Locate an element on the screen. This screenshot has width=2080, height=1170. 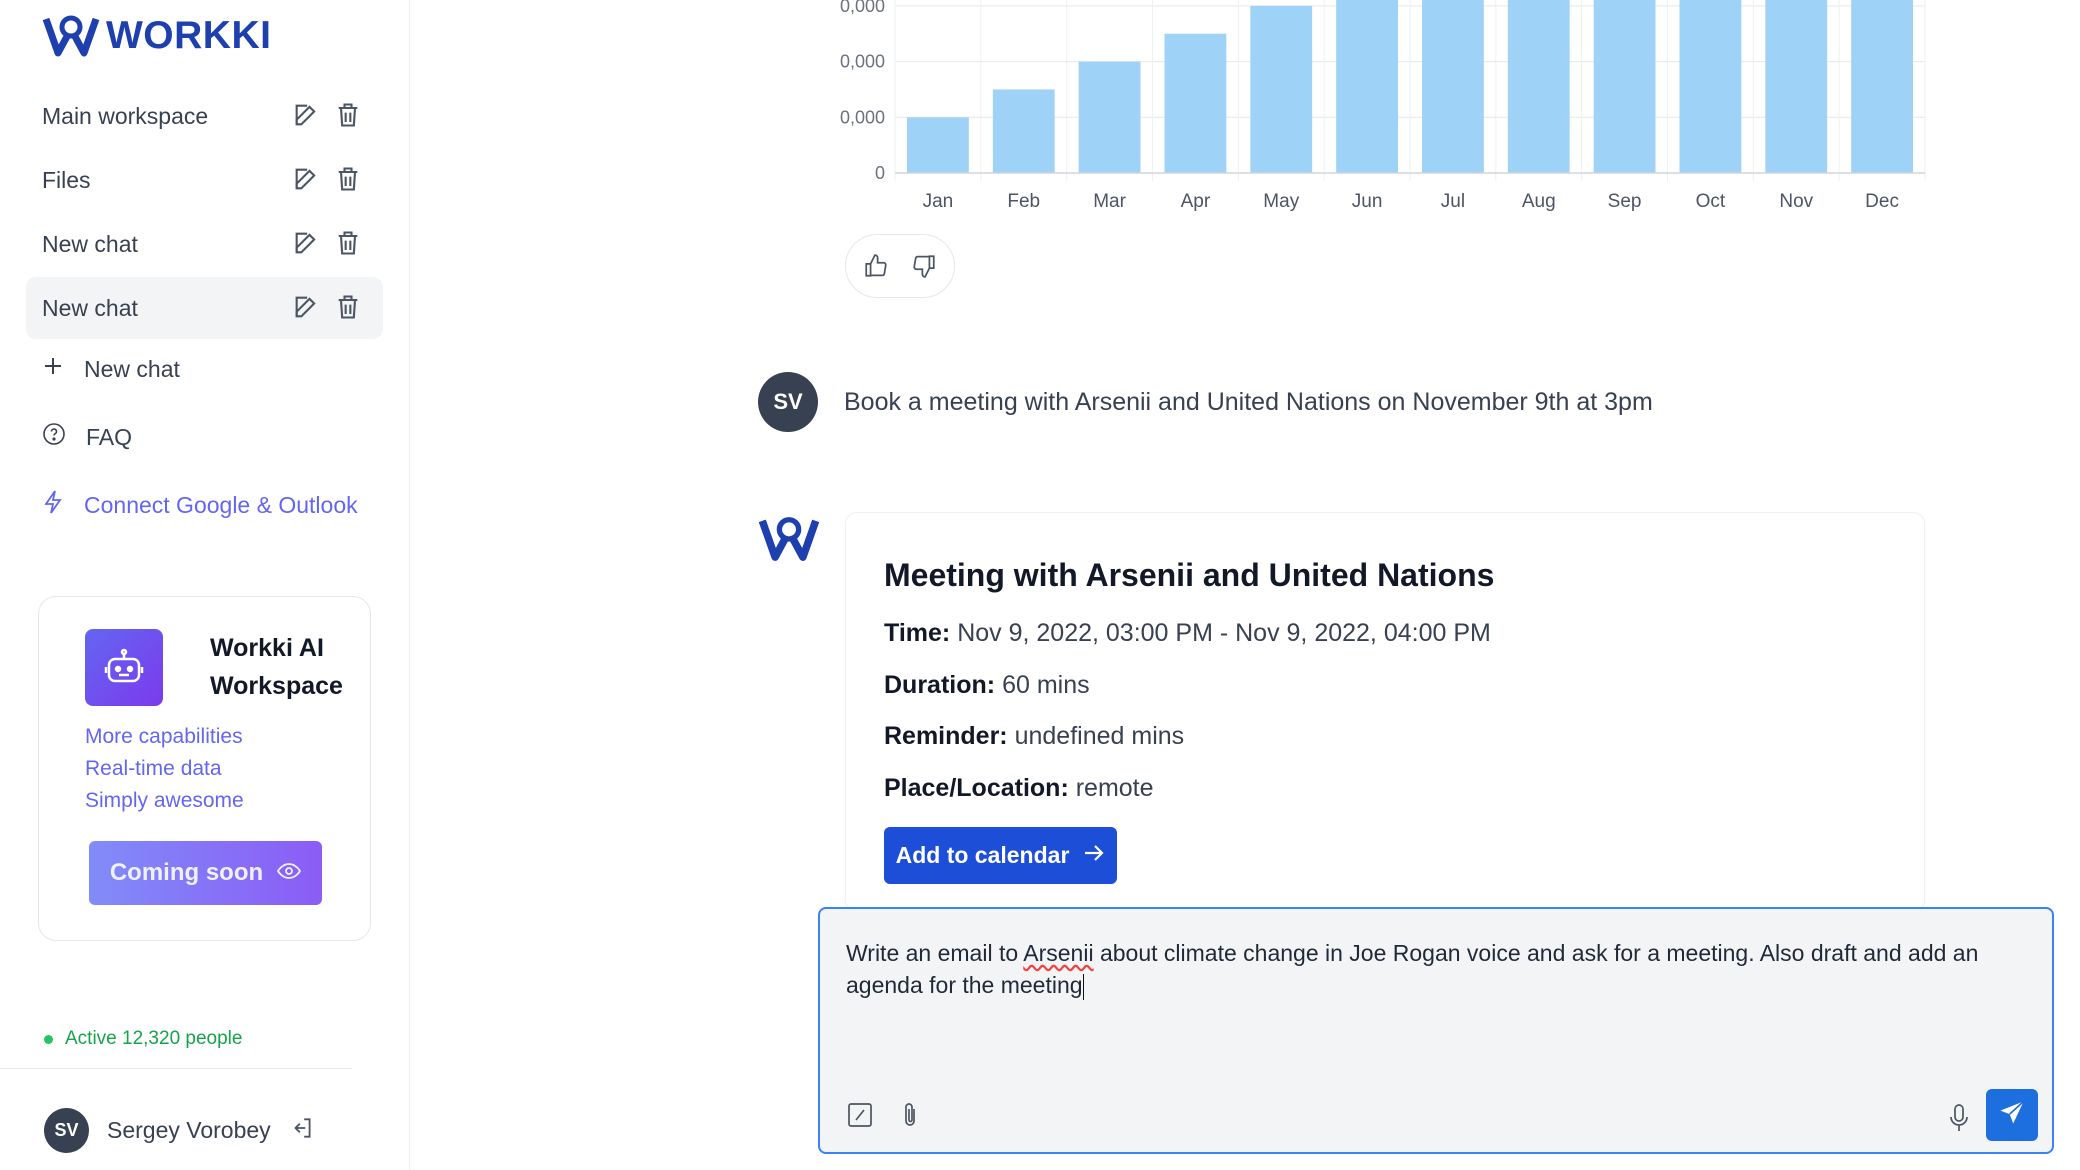
bar-aug is located at coordinates (1538, 86).